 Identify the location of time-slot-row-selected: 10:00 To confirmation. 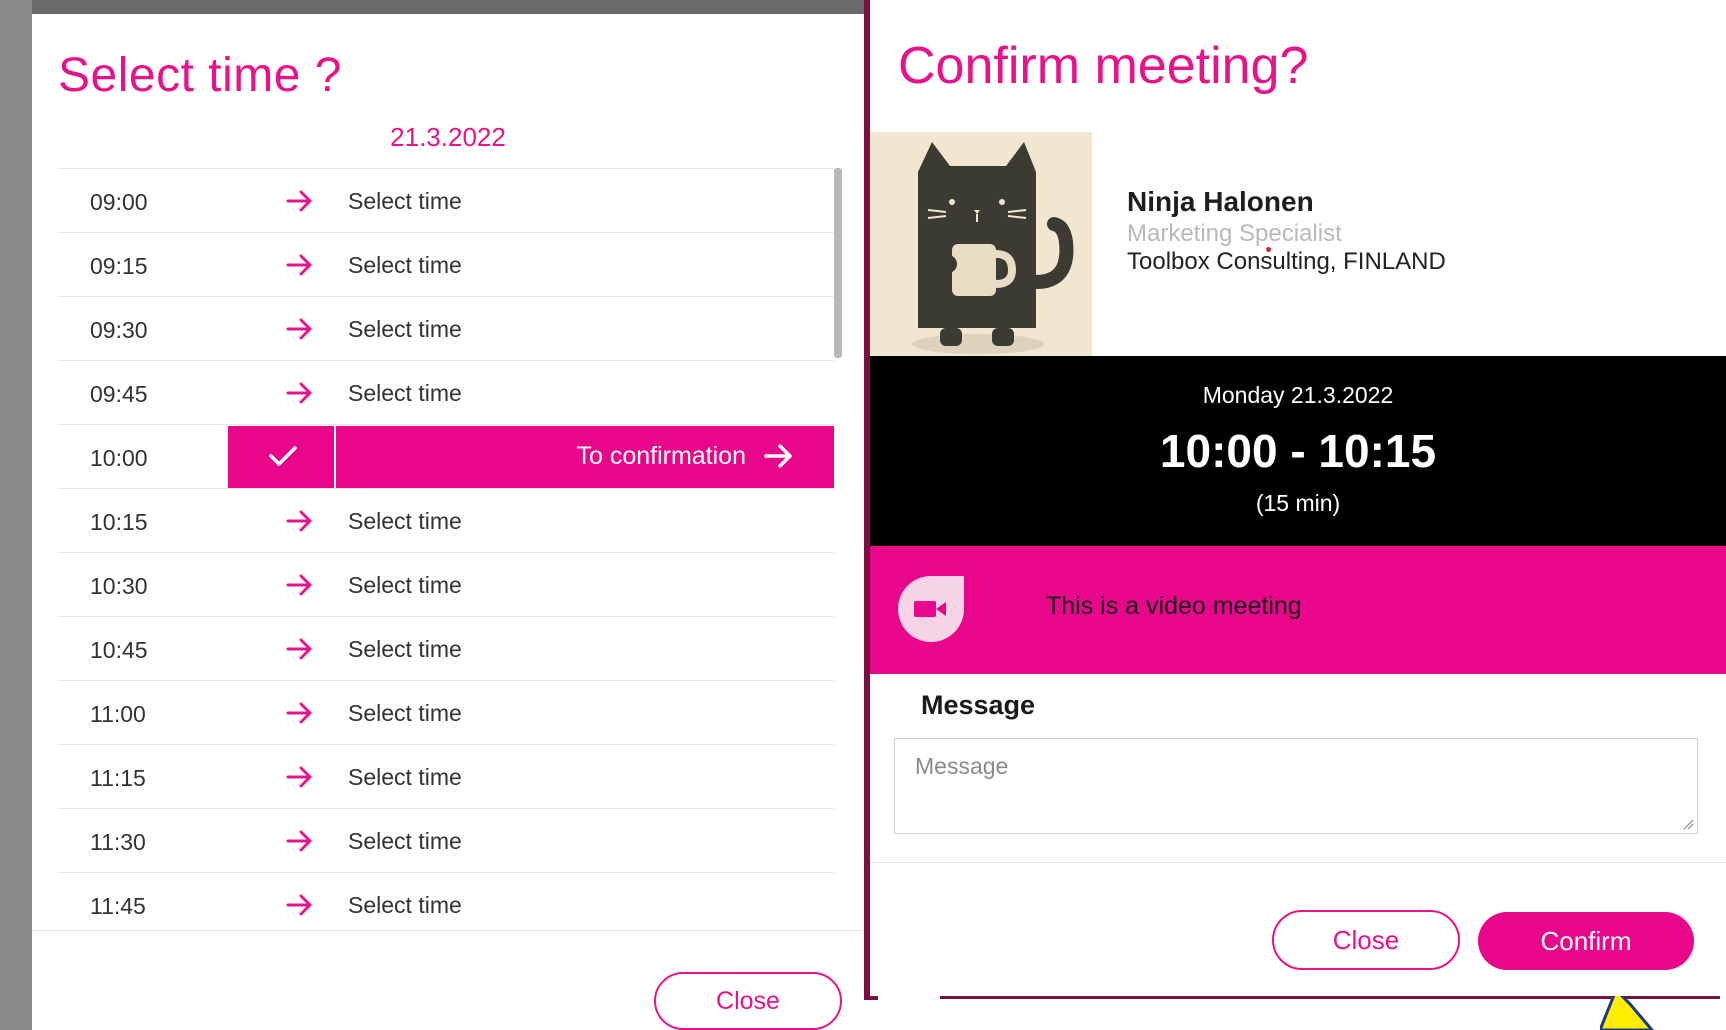
(446, 456).